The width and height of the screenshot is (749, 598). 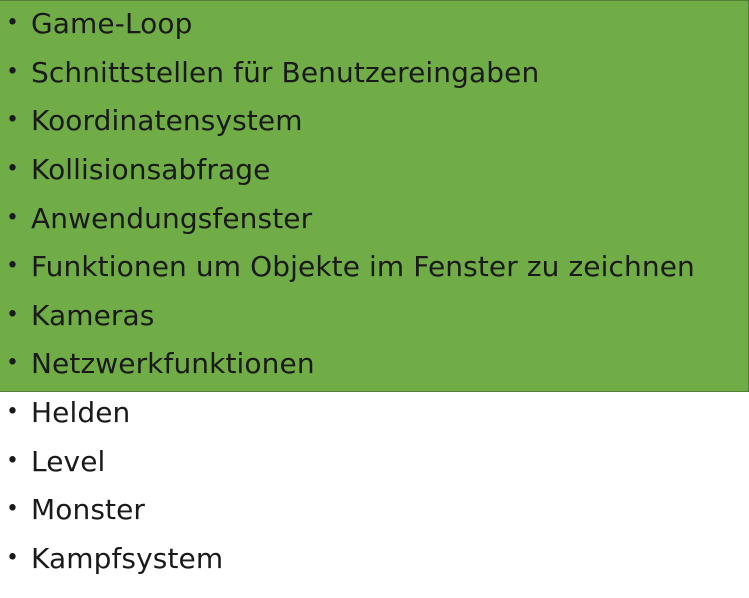 I want to click on list-item: • Level, so click(x=374, y=461).